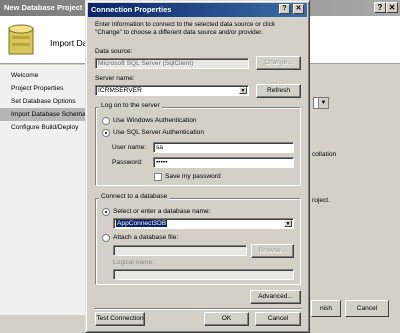 This screenshot has height=333, width=400. Describe the element at coordinates (134, 196) in the screenshot. I see `database-group-label: Connect to a database` at that location.